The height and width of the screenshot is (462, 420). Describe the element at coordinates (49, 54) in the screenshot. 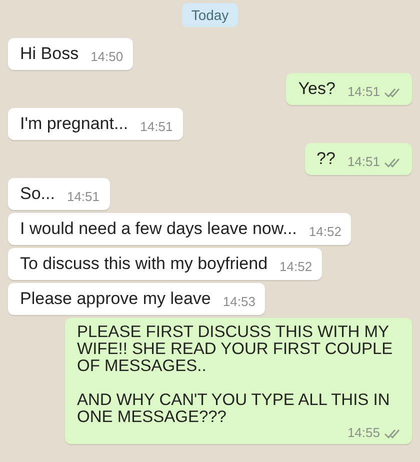

I see `message-text: Hi Boss` at that location.